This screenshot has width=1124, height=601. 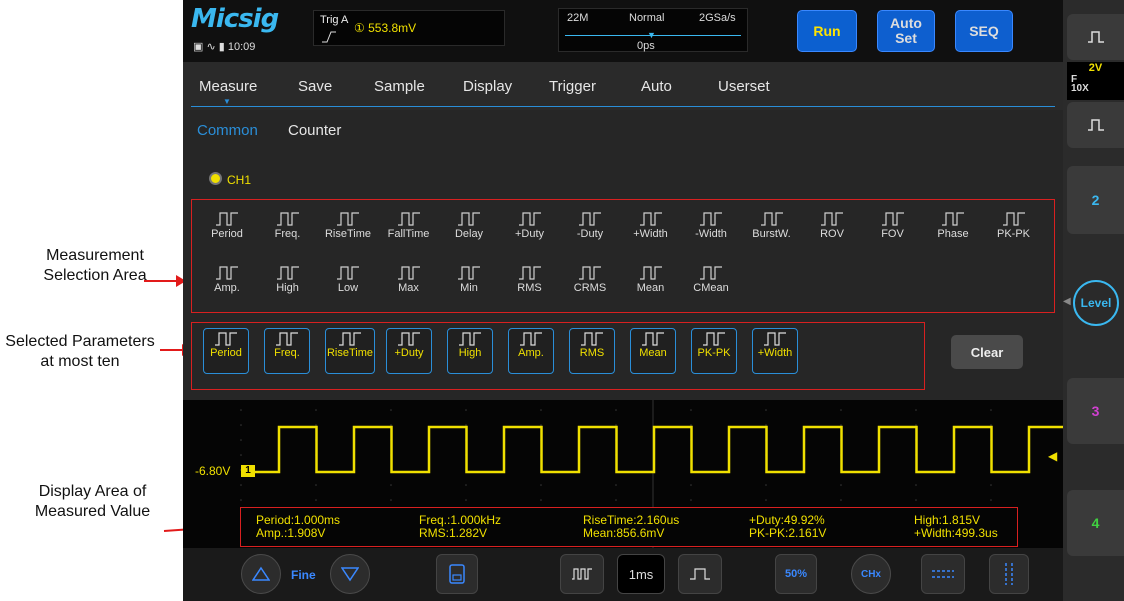 I want to click on trigger-level-marker-icon: ◀, so click(x=1052, y=456).